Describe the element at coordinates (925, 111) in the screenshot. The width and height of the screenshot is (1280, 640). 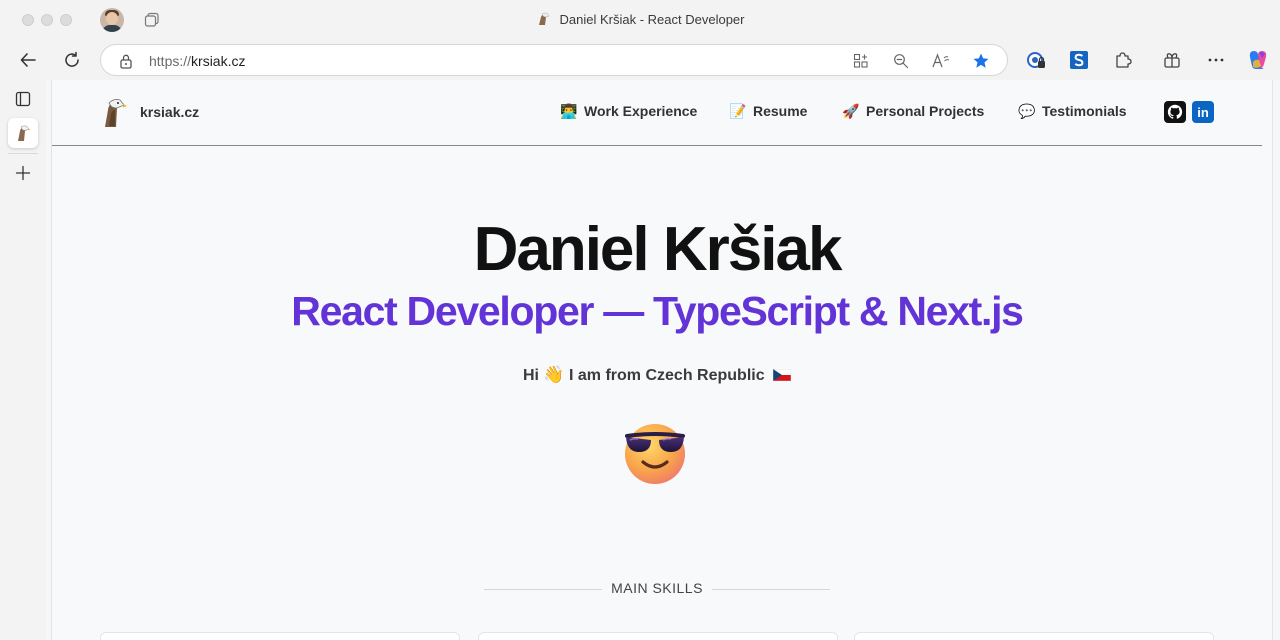
I see `nav-personal-projects-label: Personal Projects` at that location.